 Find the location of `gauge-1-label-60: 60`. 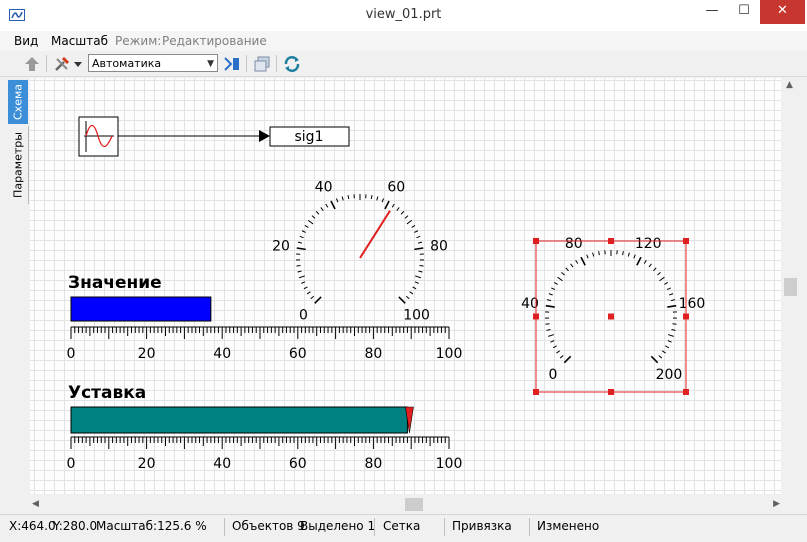

gauge-1-label-60: 60 is located at coordinates (396, 188).